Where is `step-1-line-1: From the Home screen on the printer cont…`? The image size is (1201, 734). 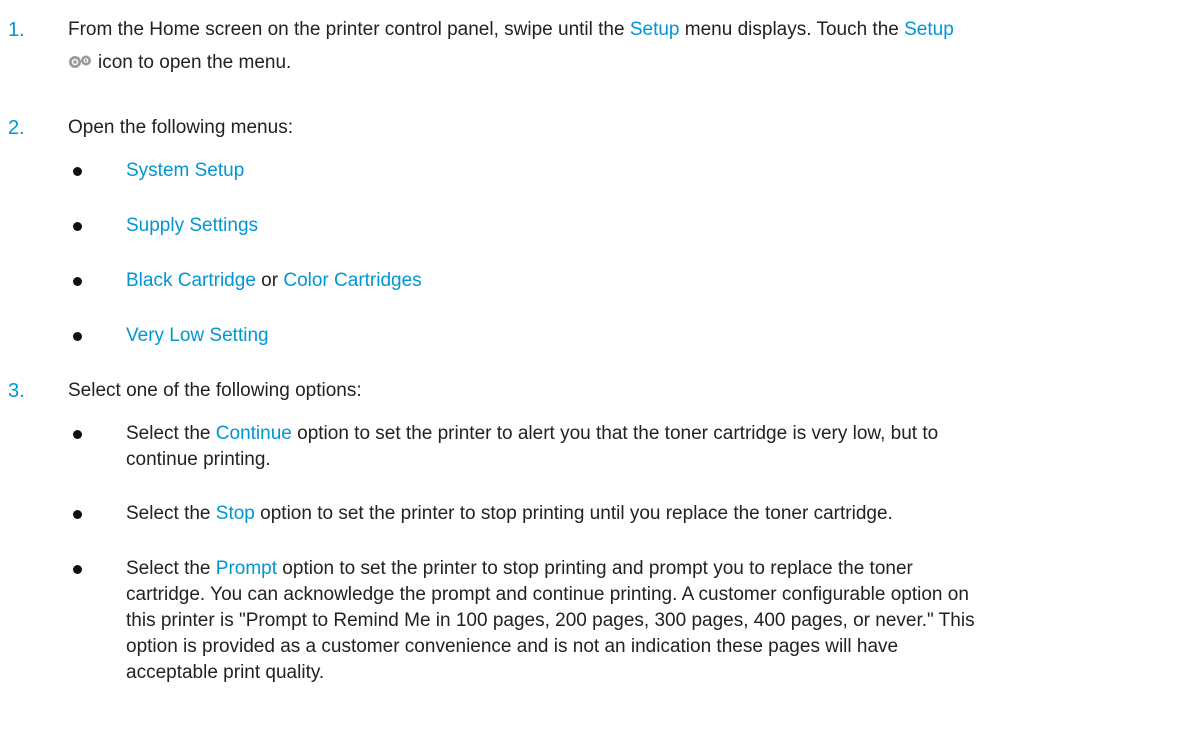
step-1-line-1: From the Home screen on the printer cont… is located at coordinates (511, 29).